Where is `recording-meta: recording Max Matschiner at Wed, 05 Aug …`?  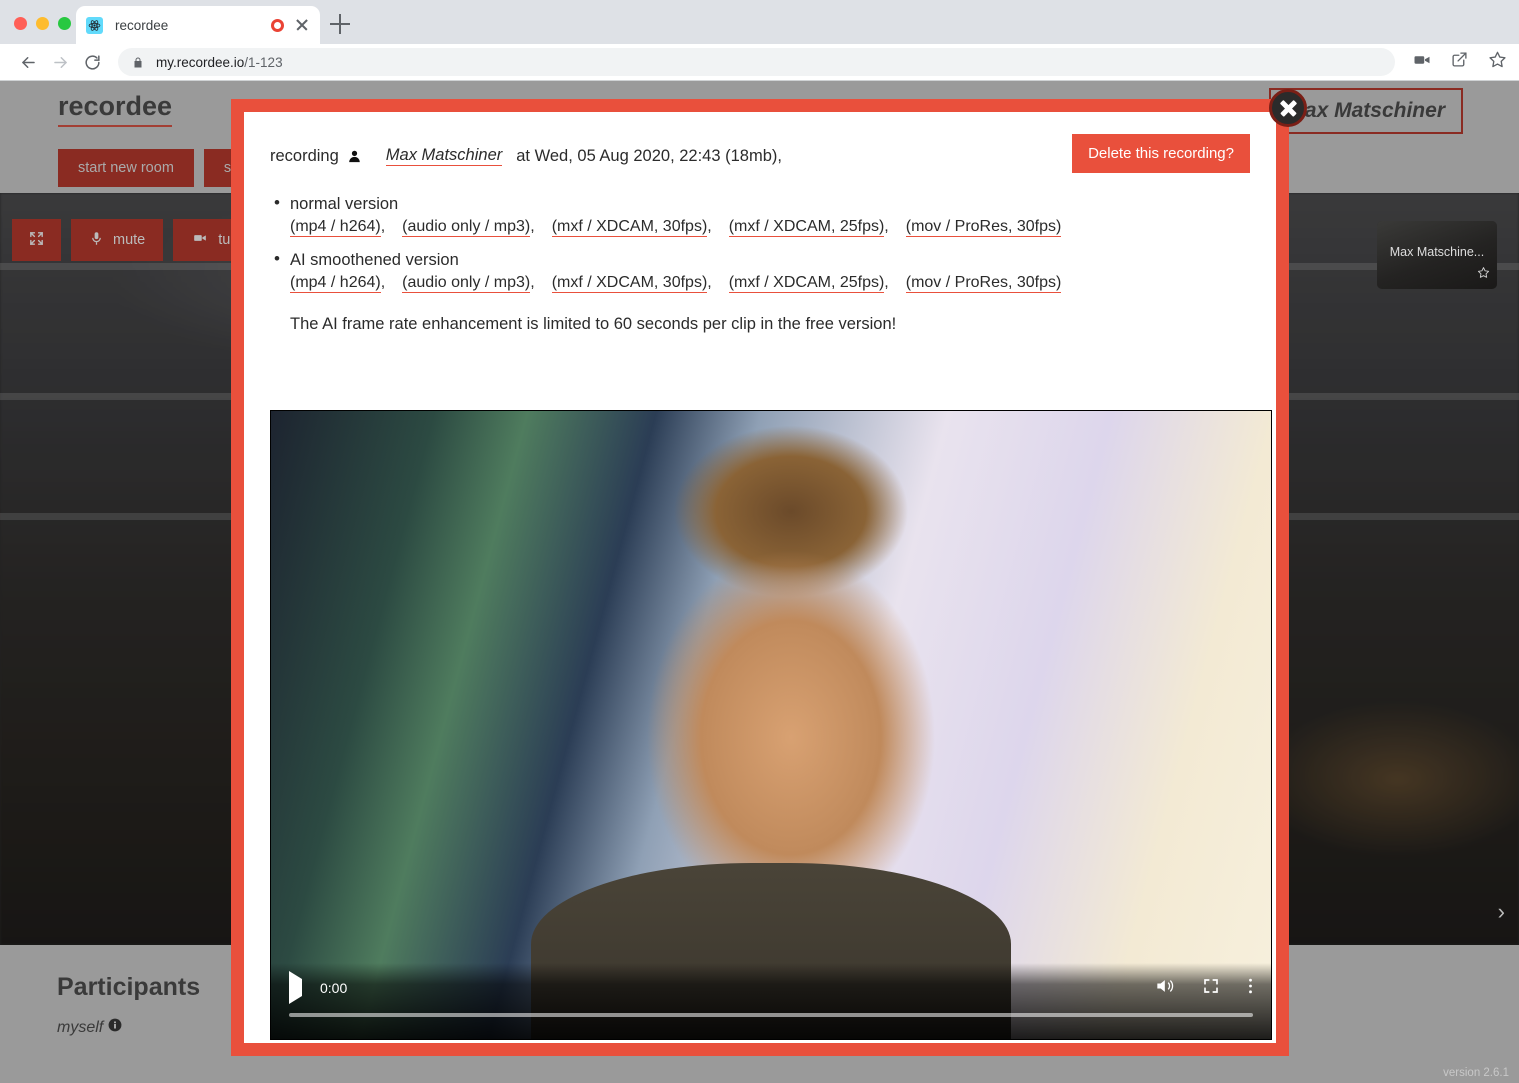
recording-meta: recording Max Matschiner at Wed, 05 Aug … is located at coordinates (526, 150).